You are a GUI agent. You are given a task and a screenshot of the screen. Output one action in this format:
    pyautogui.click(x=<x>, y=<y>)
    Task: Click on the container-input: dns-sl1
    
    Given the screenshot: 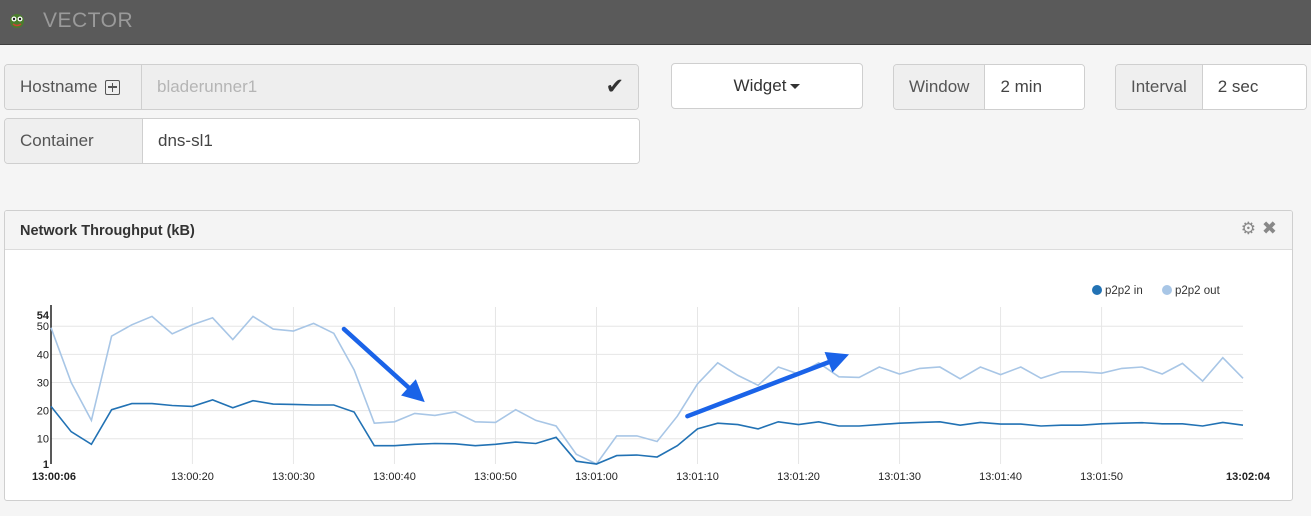 What is the action you would take?
    pyautogui.click(x=391, y=141)
    